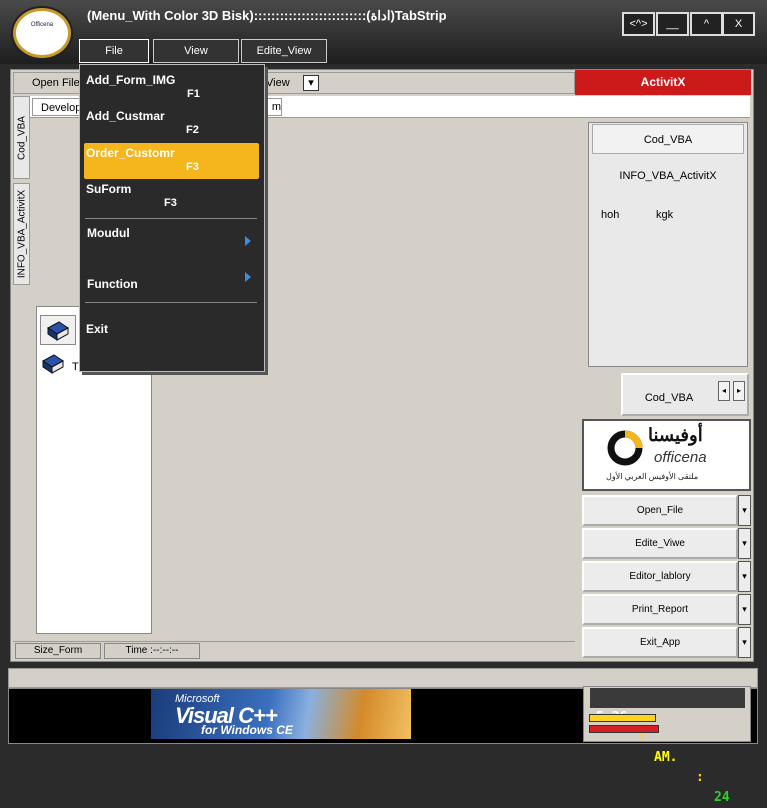  What do you see at coordinates (624, 729) in the screenshot?
I see `progress-bar-red` at bounding box center [624, 729].